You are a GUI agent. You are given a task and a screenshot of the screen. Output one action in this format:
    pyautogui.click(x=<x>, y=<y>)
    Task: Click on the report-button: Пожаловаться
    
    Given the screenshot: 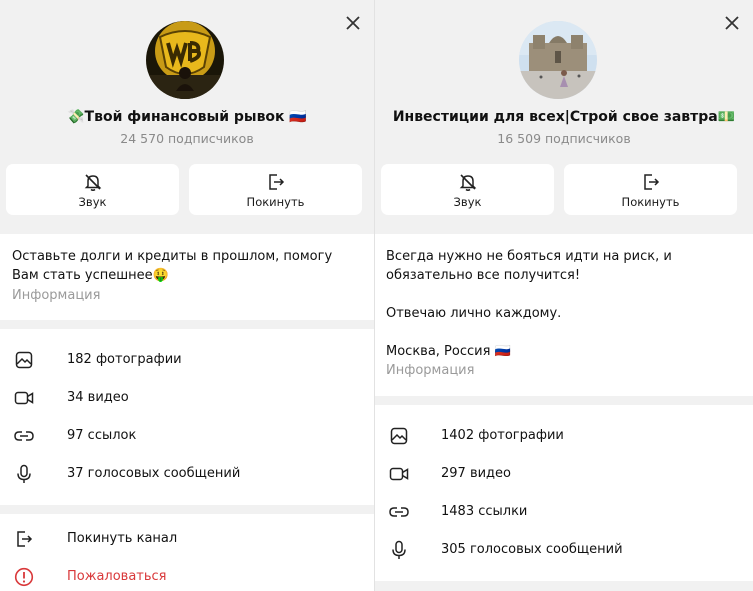 What is the action you would take?
    pyautogui.click(x=187, y=574)
    